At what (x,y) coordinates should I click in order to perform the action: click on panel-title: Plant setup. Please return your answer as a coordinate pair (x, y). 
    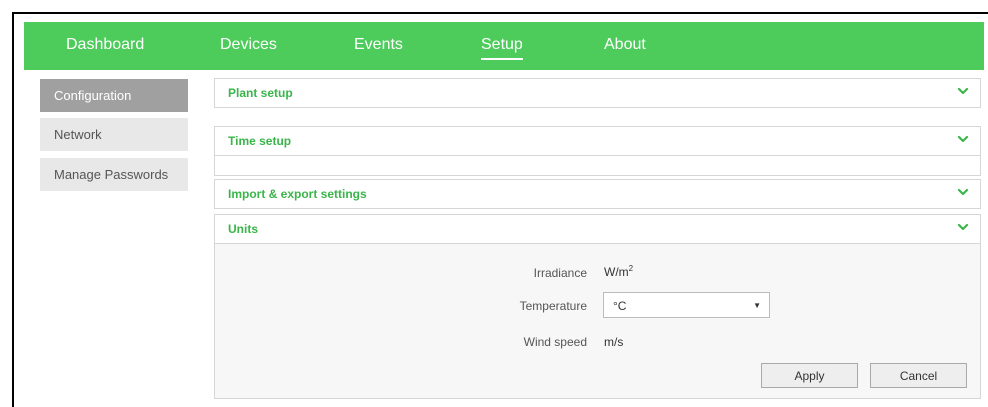
    Looking at the image, I should click on (260, 93).